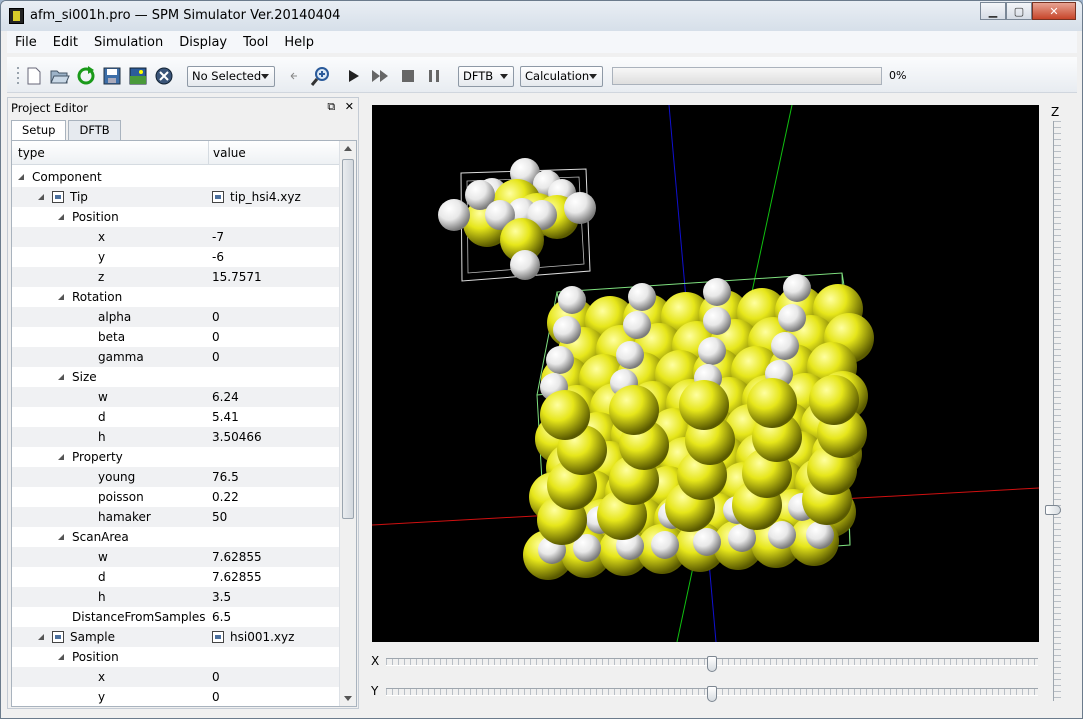 The width and height of the screenshot is (1083, 719). What do you see at coordinates (176, 357) in the screenshot?
I see `tree-row: gamma 0` at bounding box center [176, 357].